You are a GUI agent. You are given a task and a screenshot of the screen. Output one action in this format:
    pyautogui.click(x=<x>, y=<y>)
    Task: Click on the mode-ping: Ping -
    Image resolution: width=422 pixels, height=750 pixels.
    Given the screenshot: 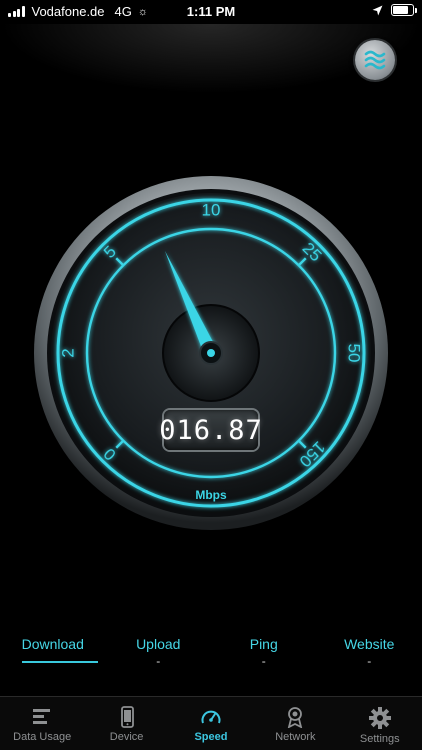 What is the action you would take?
    pyautogui.click(x=264, y=656)
    